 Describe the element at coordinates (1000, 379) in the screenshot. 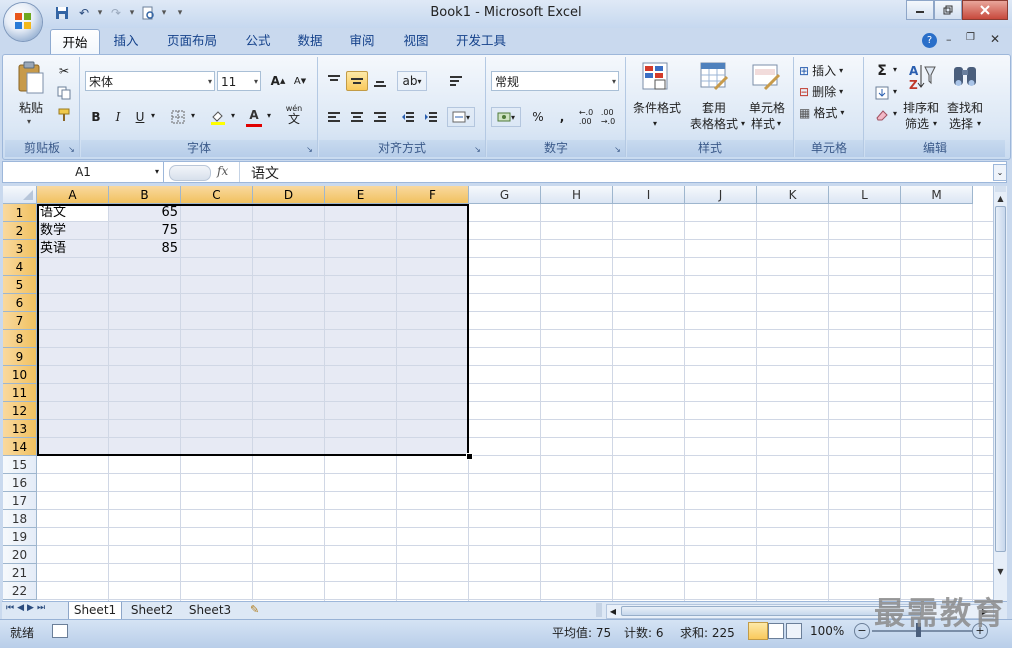

I see `vertical-scroll-thumb` at that location.